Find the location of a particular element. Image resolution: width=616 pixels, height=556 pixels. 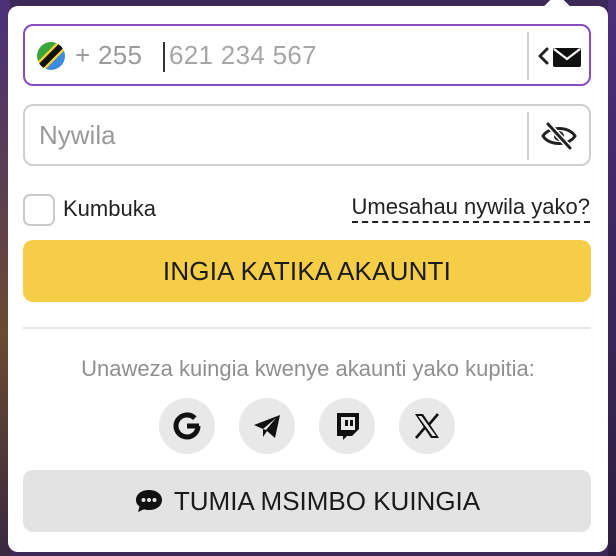

divider is located at coordinates (307, 328).